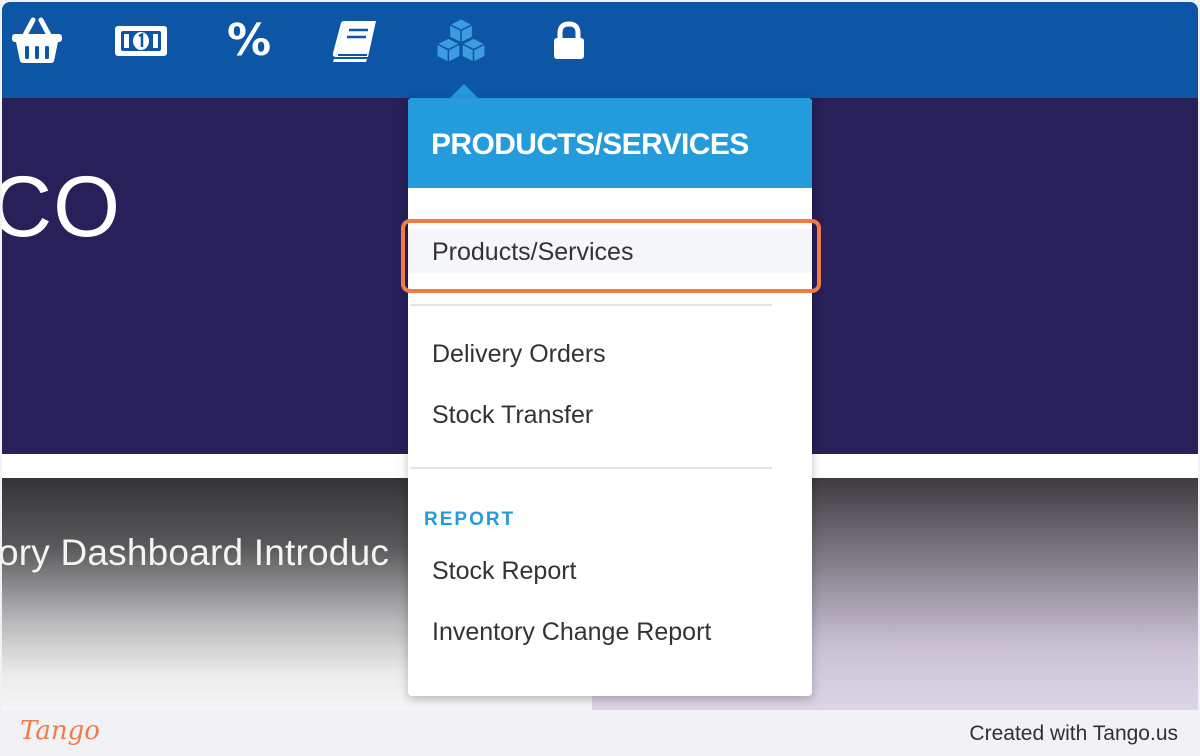 The height and width of the screenshot is (756, 1200). I want to click on menu-item-label: Stock Report, so click(504, 571).